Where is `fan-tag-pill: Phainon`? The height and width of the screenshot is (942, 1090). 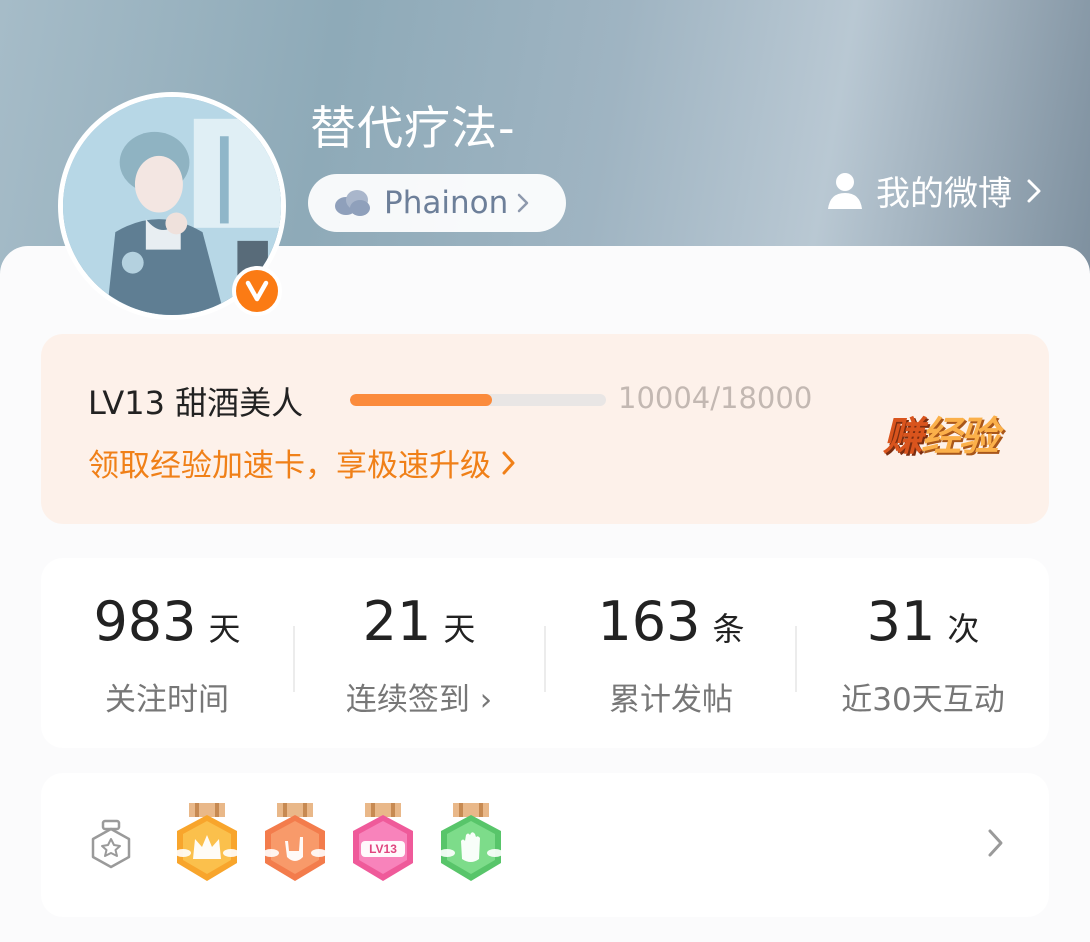 fan-tag-pill: Phainon is located at coordinates (437, 203).